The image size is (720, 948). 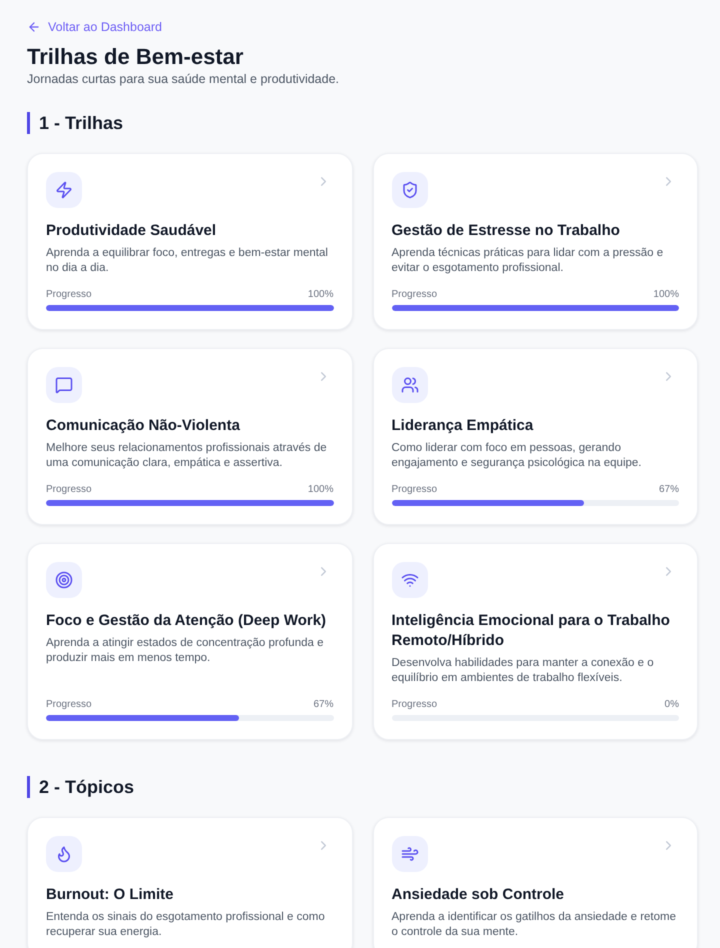 What do you see at coordinates (189, 882) in the screenshot?
I see `trail-card: Burnout: O Limite Entenda os sinais do esgotamento profissional e como recuperar sua energia.` at bounding box center [189, 882].